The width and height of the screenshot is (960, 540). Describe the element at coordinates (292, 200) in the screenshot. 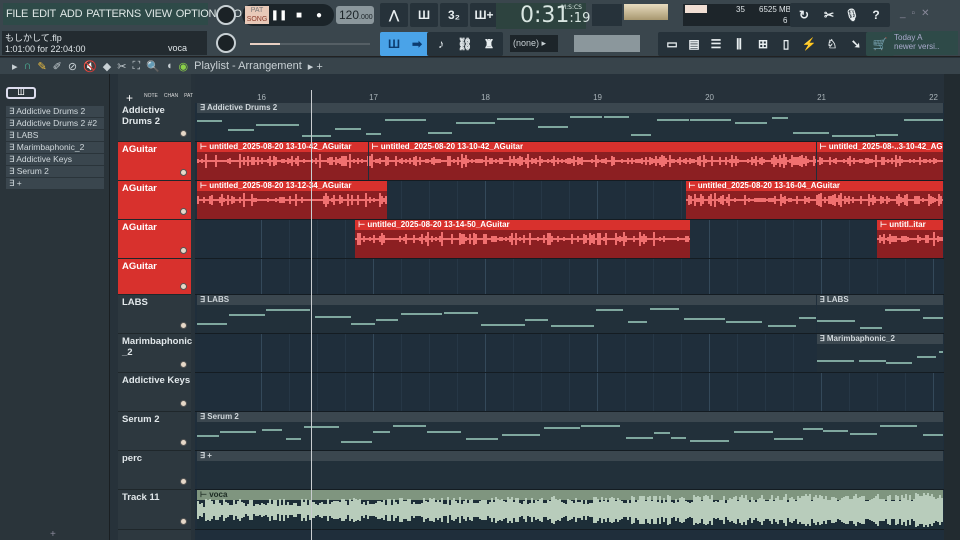

I see `clip: ⊢ untitled_2025-08-20 13-12-34_AGuitar` at that location.